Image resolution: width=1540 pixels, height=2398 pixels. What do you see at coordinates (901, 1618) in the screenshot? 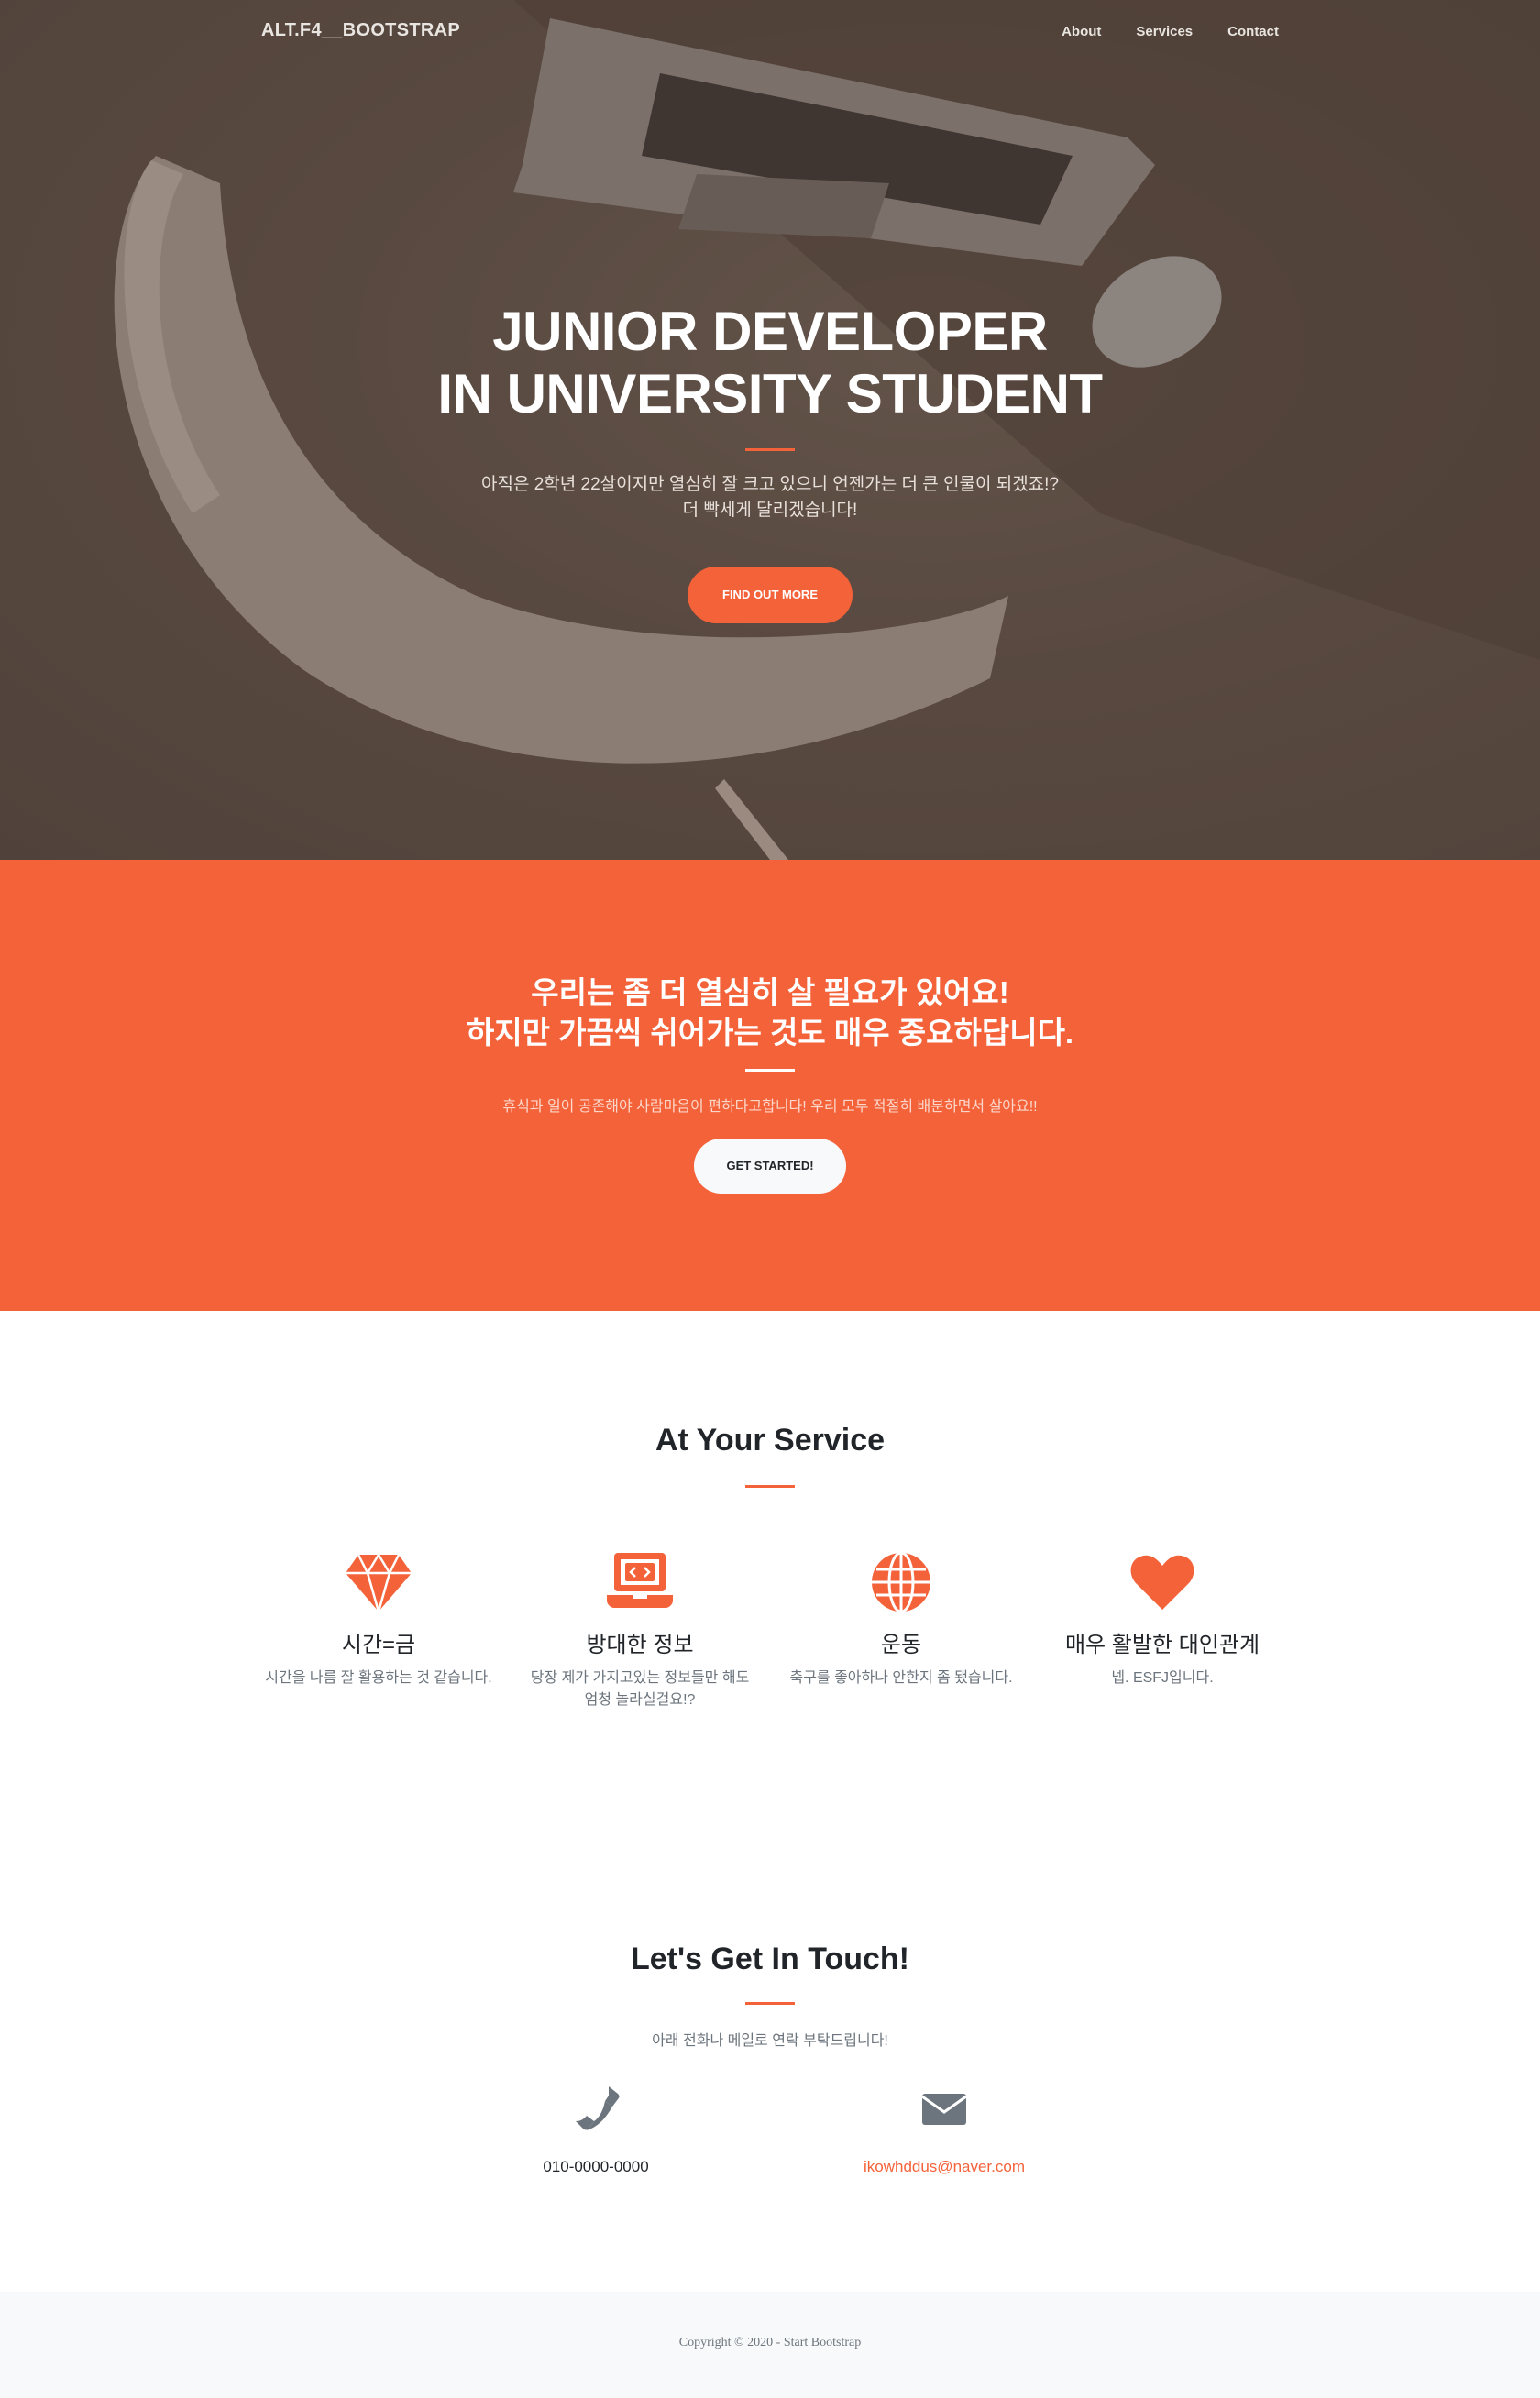
I see `service-item: 운동 축구를 좋아하나 안한지 좀 됐습니다.` at bounding box center [901, 1618].